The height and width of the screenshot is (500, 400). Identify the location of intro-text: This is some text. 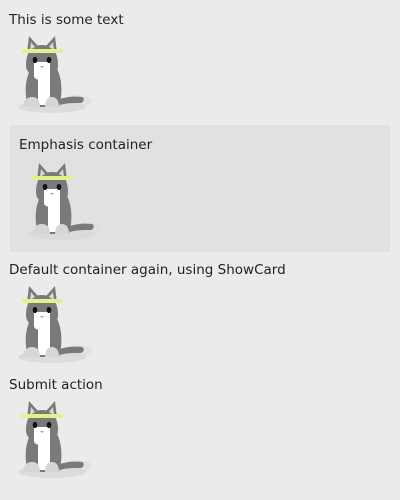
(66, 20).